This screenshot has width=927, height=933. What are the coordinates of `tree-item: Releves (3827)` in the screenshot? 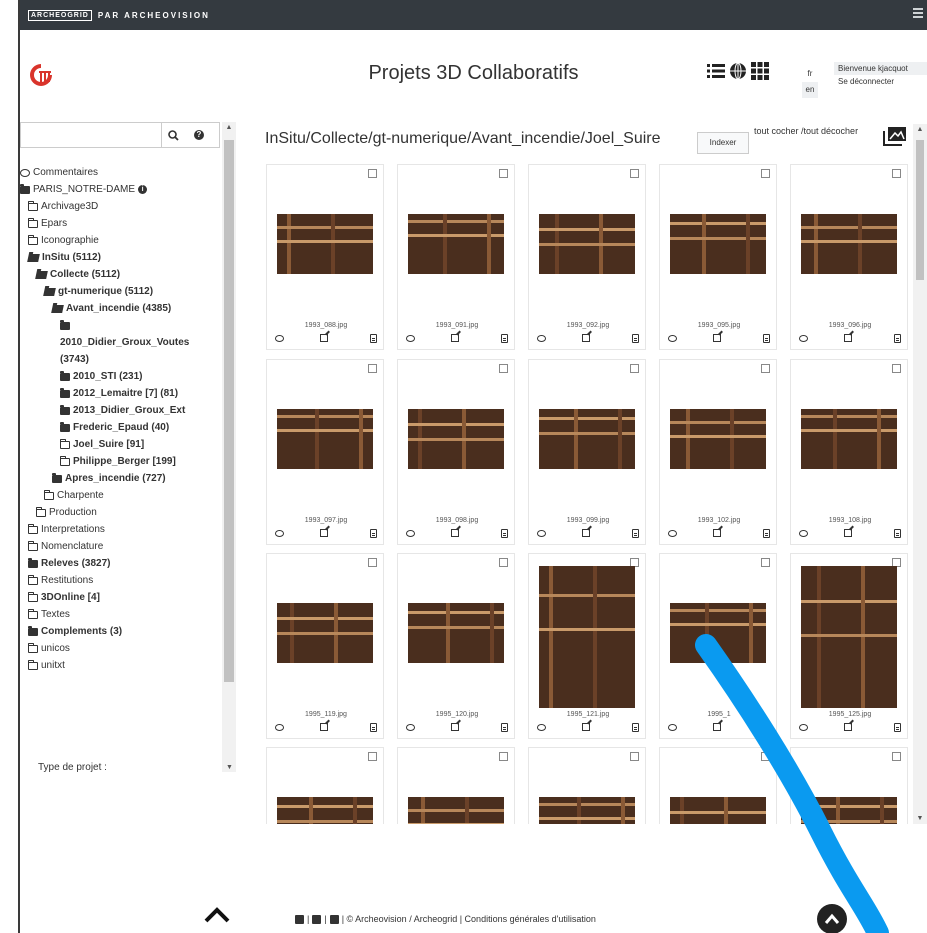 It's located at (121, 563).